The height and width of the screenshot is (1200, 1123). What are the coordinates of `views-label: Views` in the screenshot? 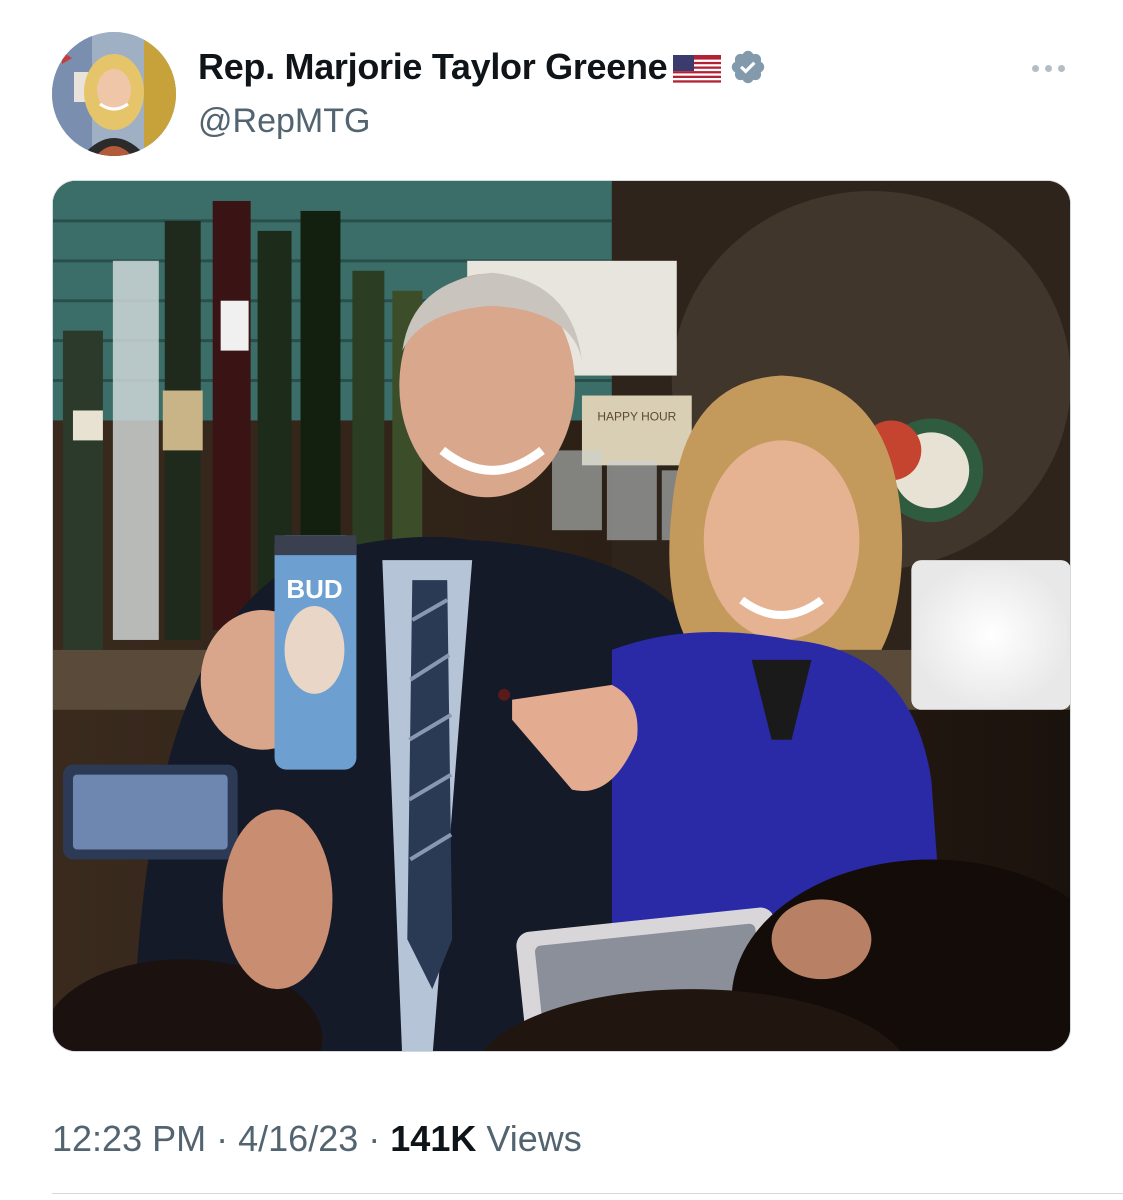 It's located at (534, 1138).